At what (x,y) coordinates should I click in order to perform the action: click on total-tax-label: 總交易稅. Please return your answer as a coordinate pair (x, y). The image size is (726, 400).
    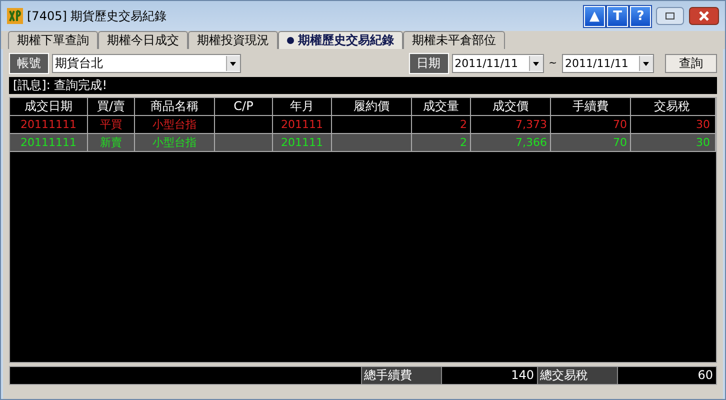
    Looking at the image, I should click on (577, 375).